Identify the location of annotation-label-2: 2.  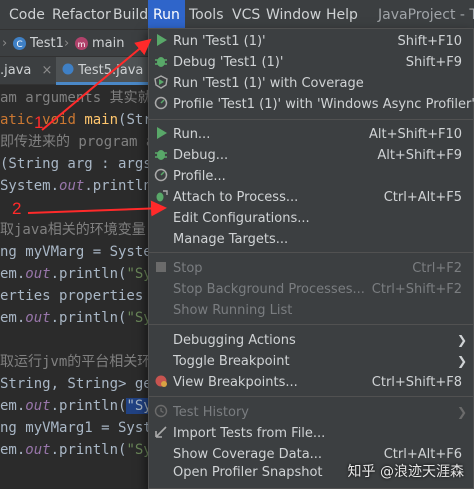
(17, 208).